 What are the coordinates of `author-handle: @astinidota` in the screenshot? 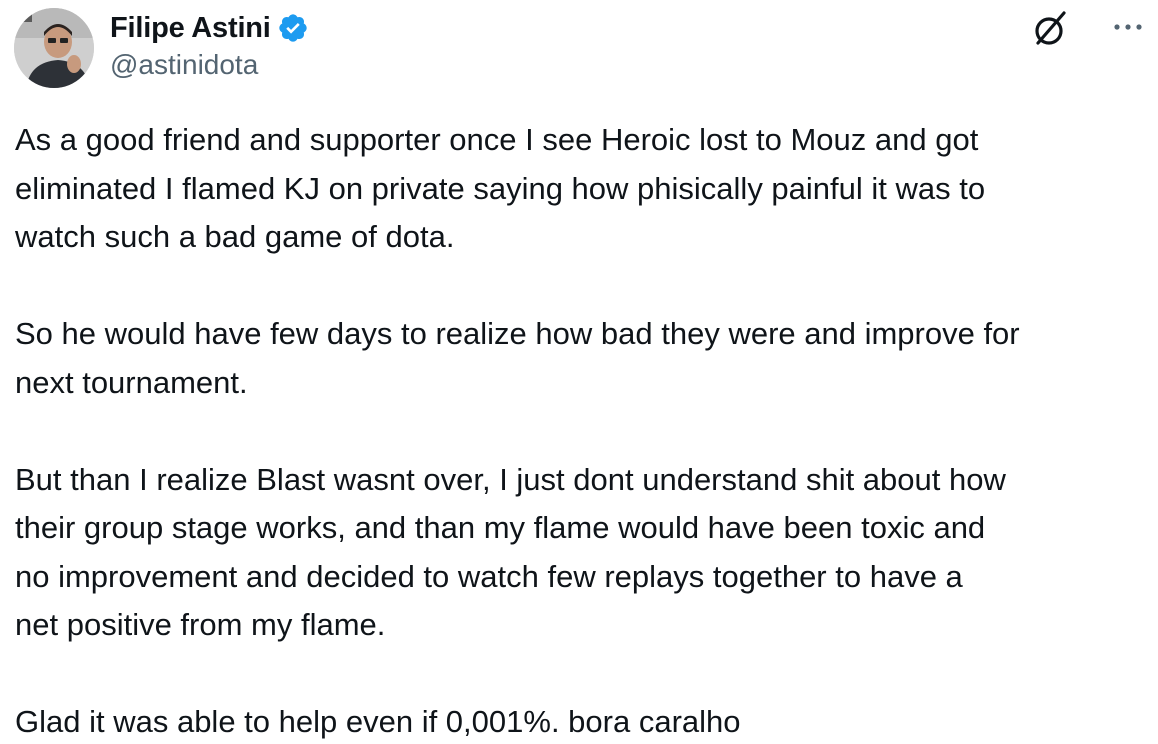 It's located at (184, 65).